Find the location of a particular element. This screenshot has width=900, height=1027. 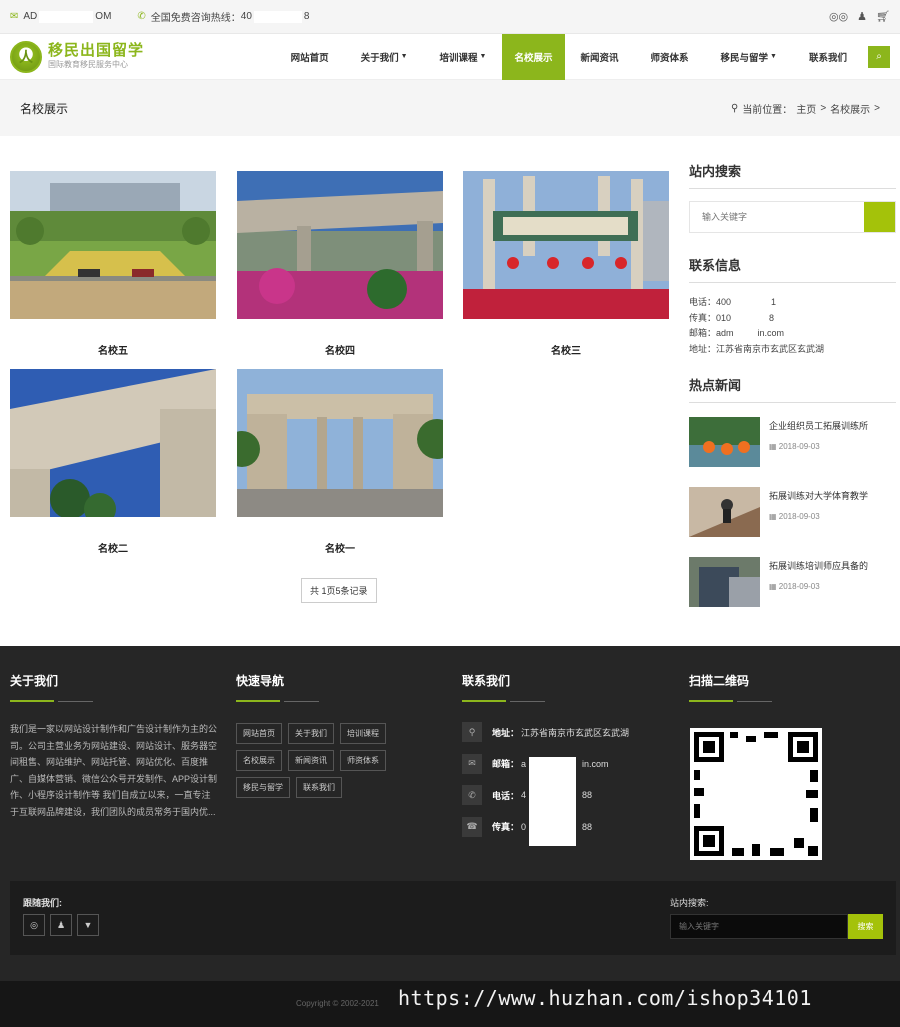

contact-line: 邮箱：adm in.com is located at coordinates (792, 334).